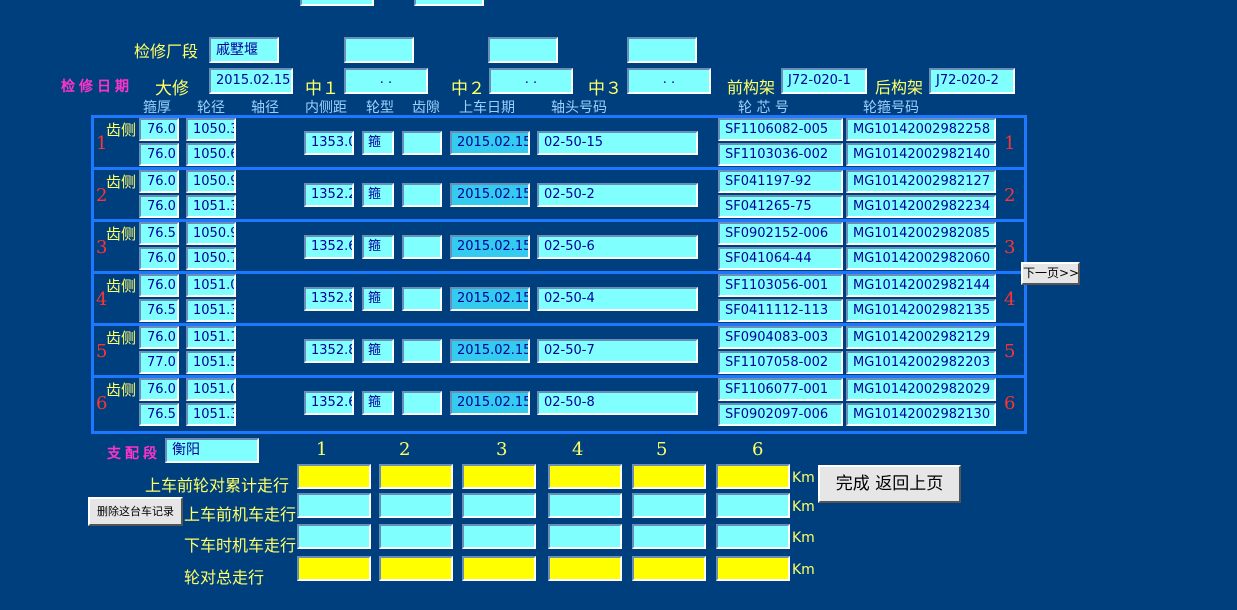 This screenshot has width=1237, height=610. What do you see at coordinates (780, 310) in the screenshot?
I see `wheel-core-field-b: SF0411112-113` at bounding box center [780, 310].